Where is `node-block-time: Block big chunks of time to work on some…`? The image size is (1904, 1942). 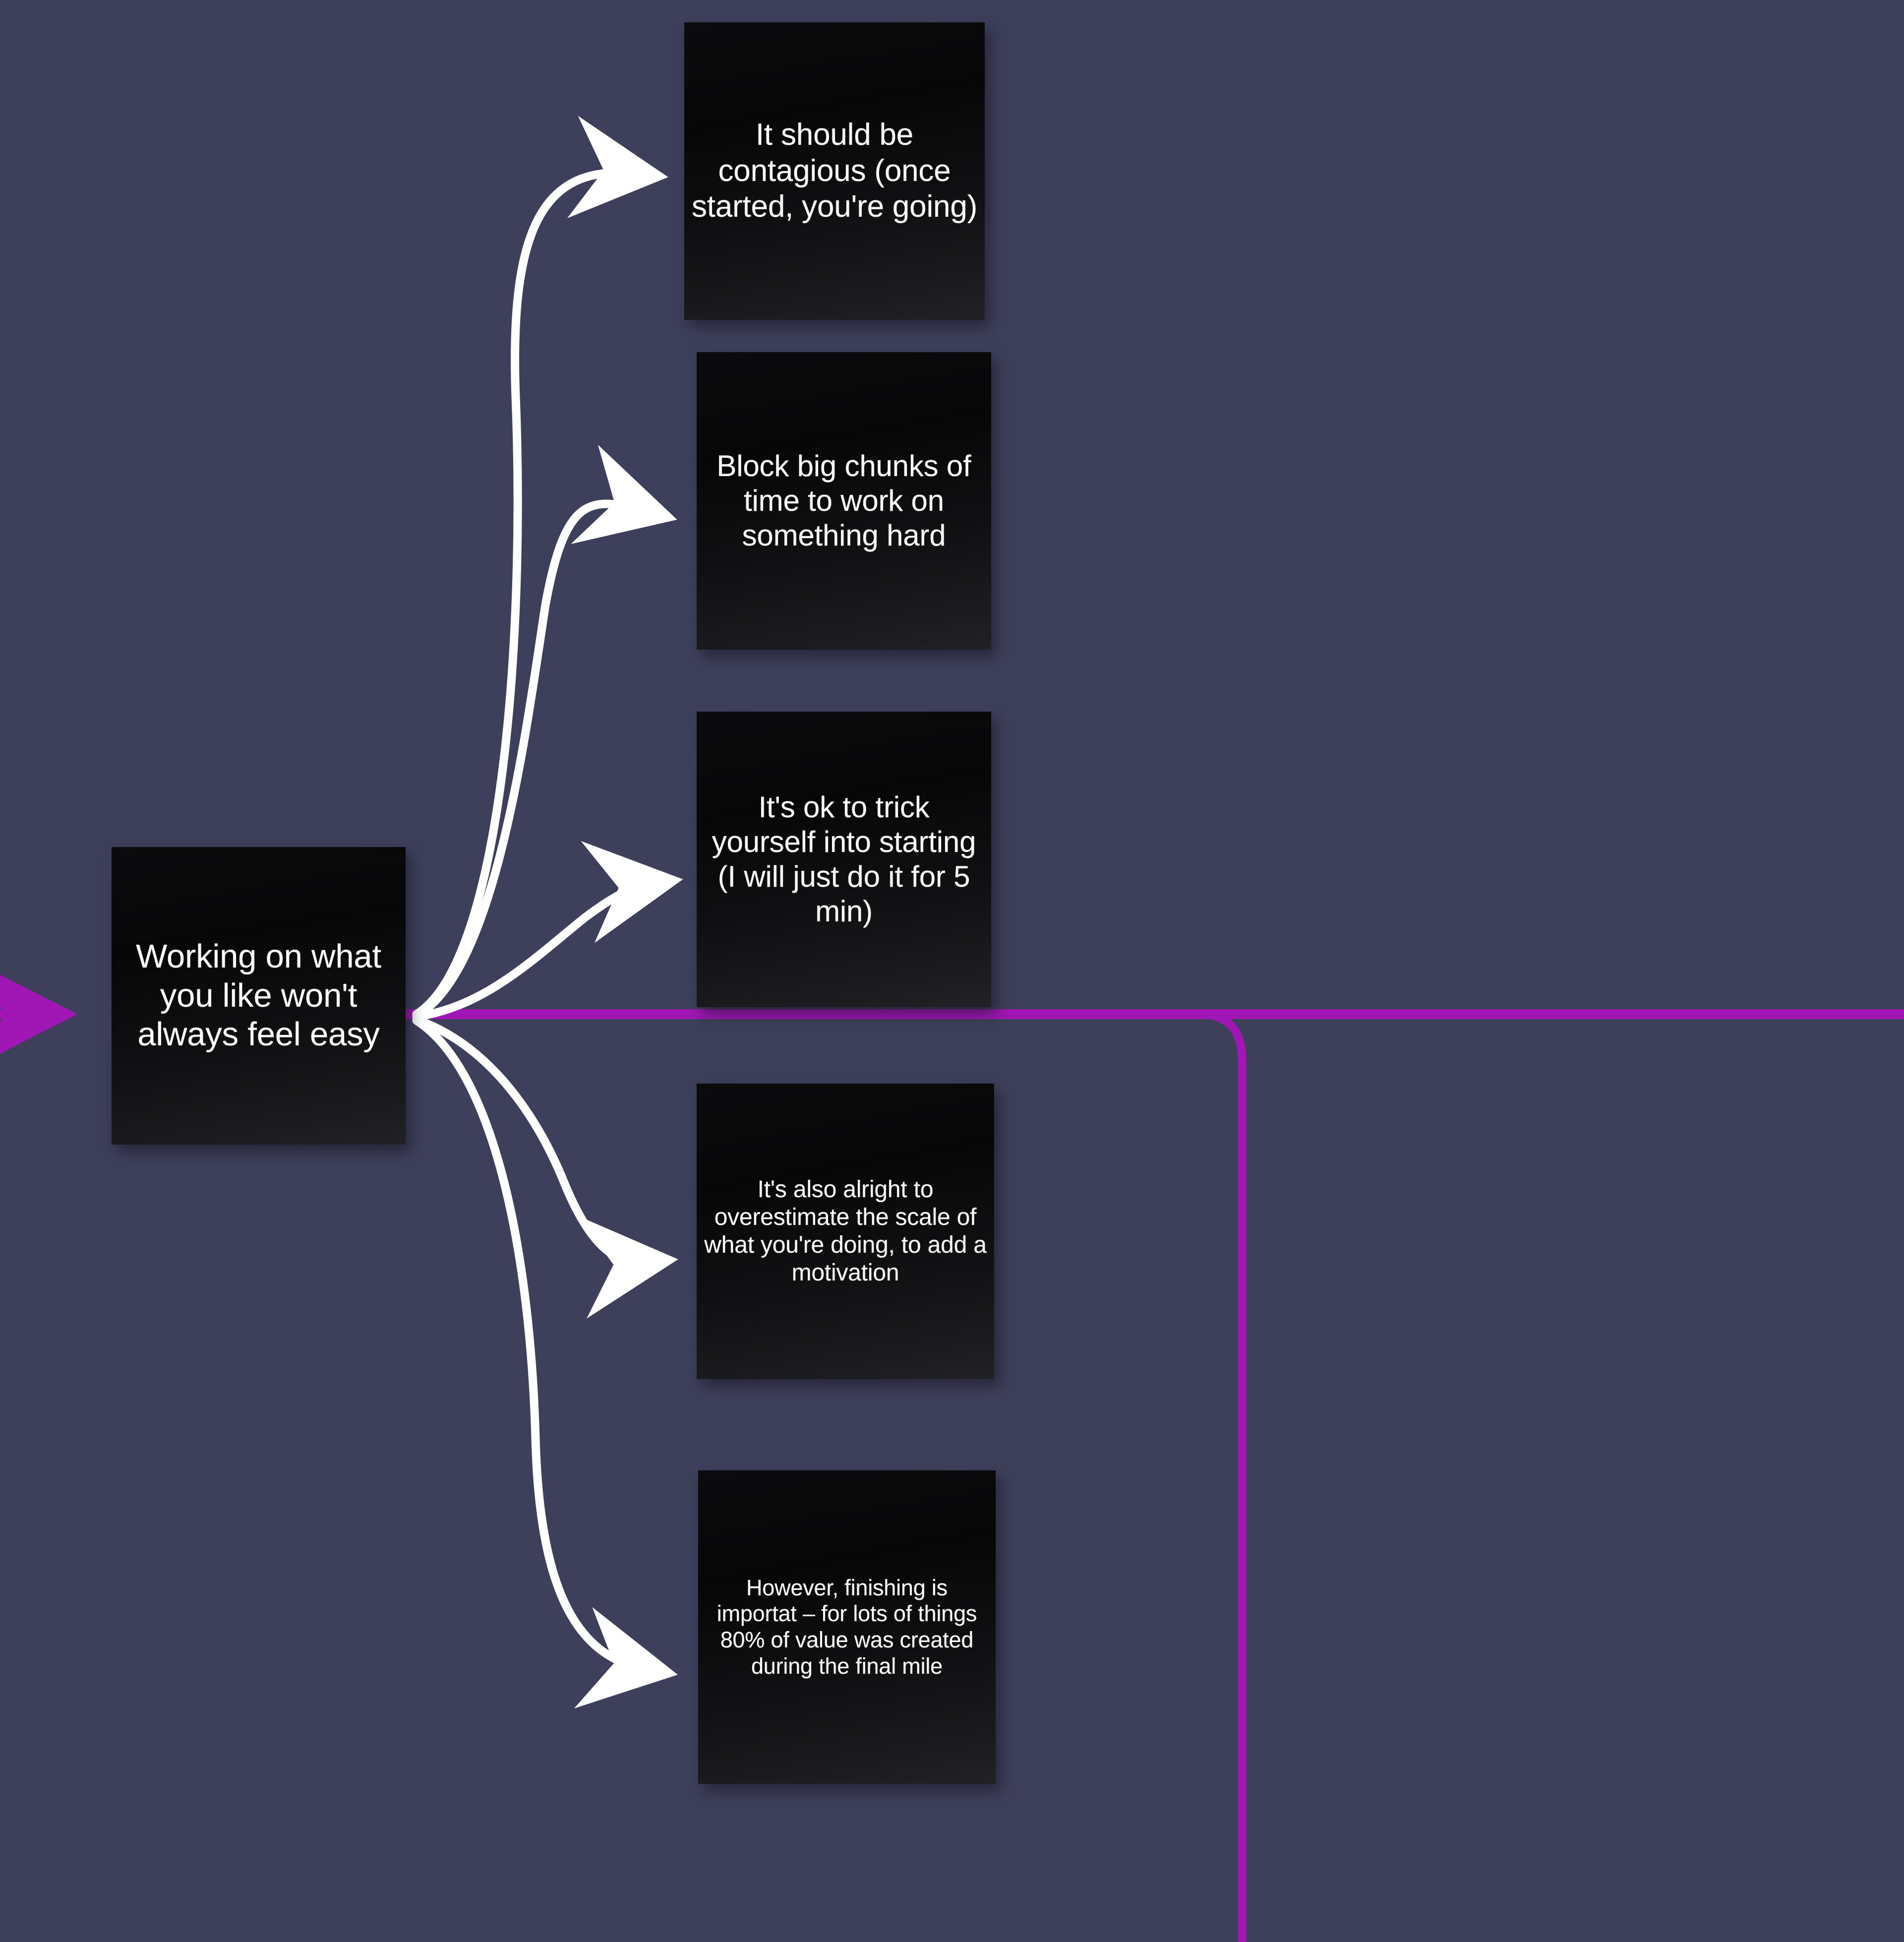
node-block-time: Block big chunks of time to work on some… is located at coordinates (844, 501).